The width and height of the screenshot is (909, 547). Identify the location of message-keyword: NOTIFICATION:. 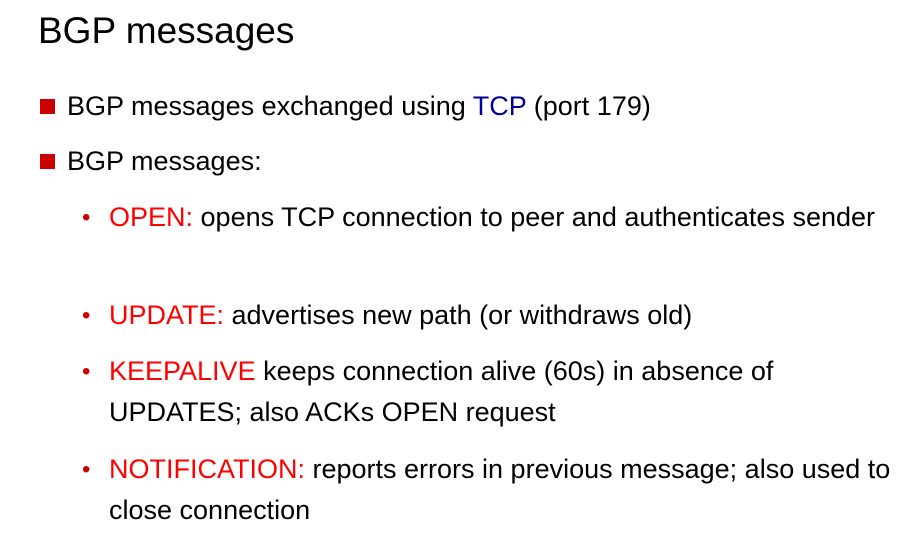
(207, 469).